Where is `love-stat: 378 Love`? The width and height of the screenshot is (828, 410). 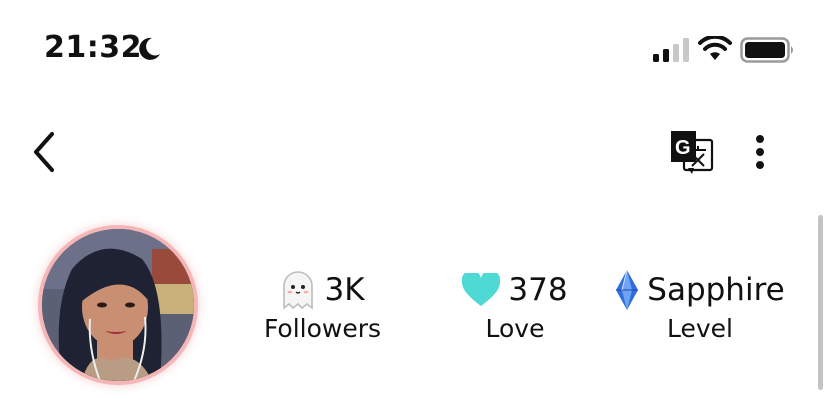 love-stat: 378 Love is located at coordinates (515, 305).